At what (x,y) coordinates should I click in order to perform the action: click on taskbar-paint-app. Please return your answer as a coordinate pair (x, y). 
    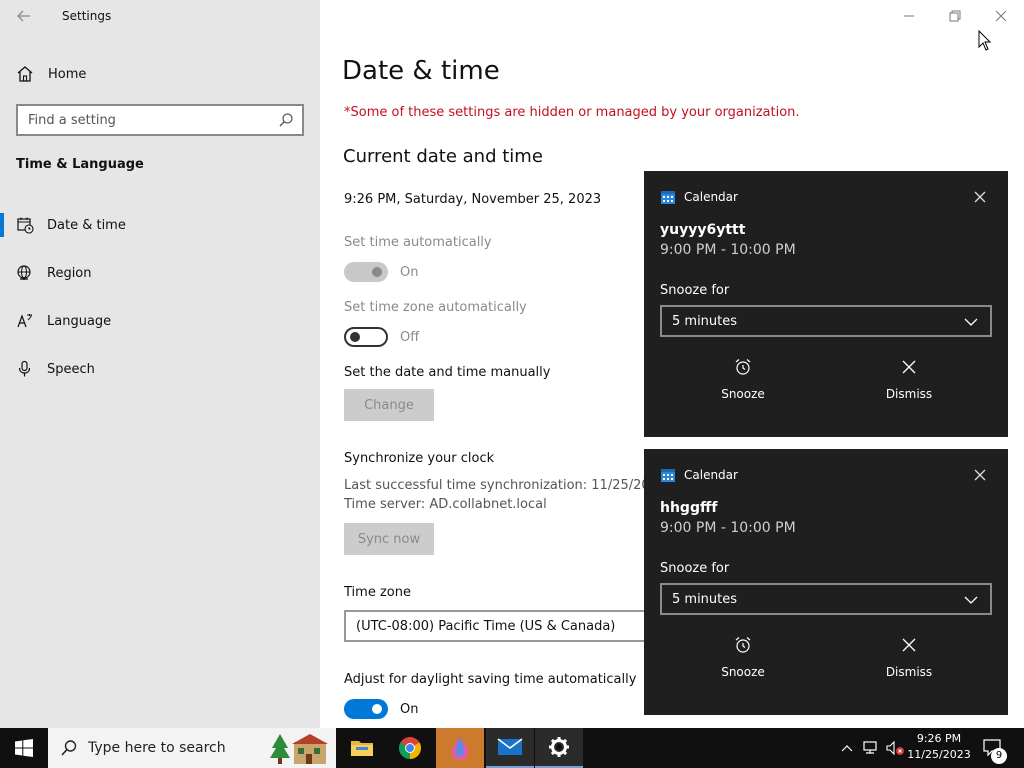
    Looking at the image, I should click on (460, 748).